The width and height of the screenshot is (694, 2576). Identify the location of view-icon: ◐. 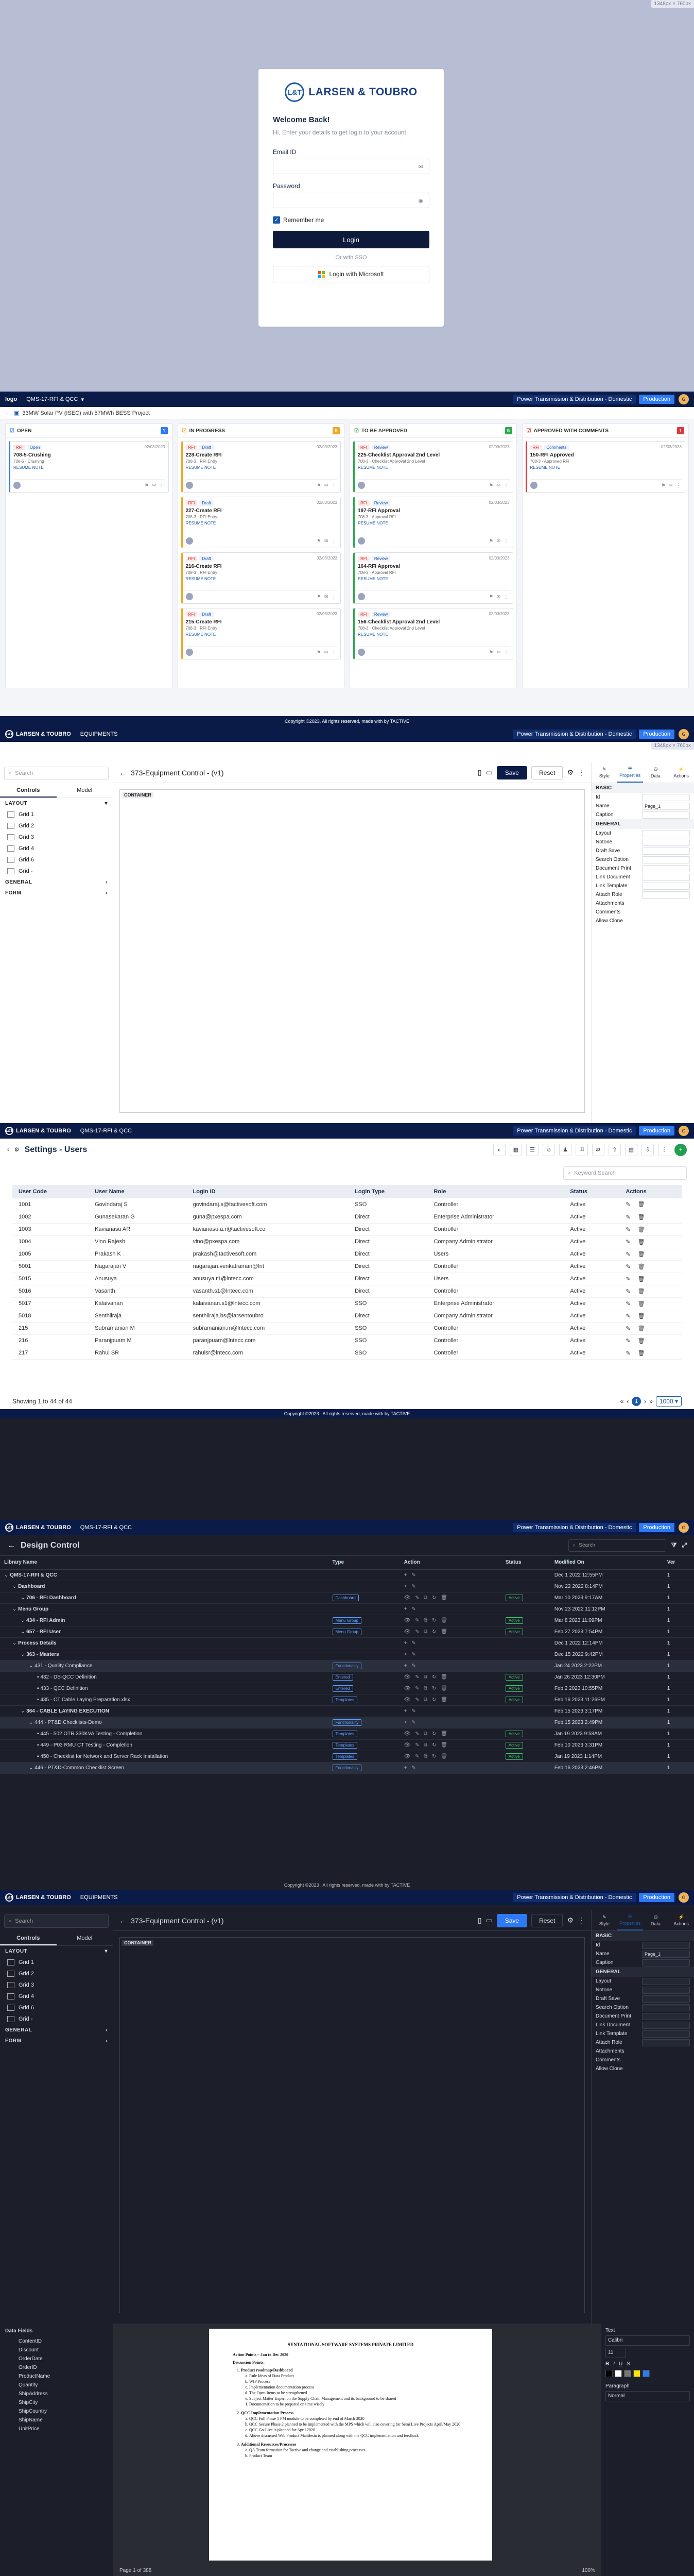
(499, 1149).